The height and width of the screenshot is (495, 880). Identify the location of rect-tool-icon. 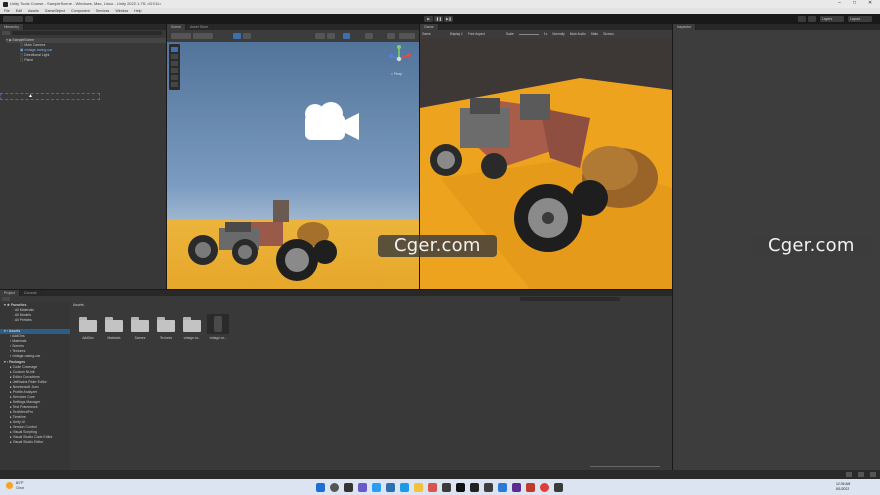
(174, 77).